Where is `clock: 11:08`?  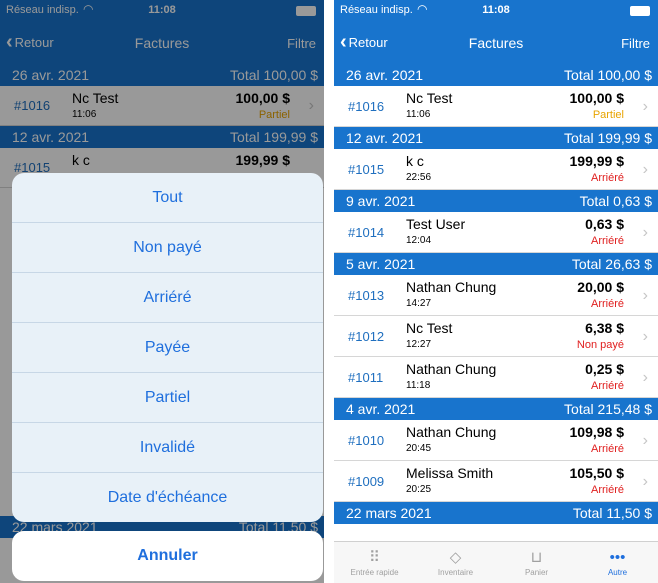
clock: 11:08 is located at coordinates (496, 10).